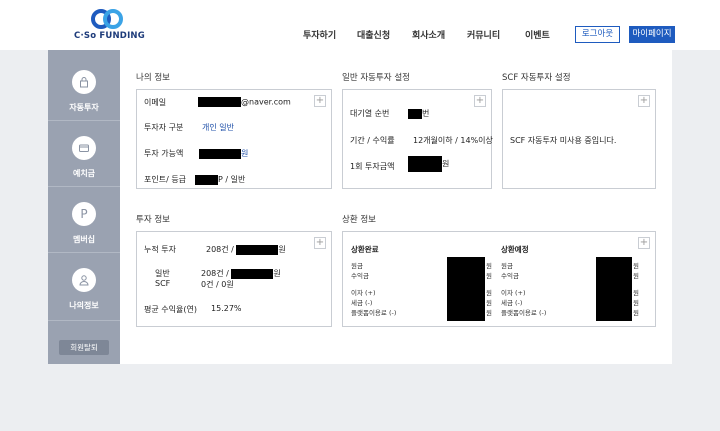 Image resolution: width=720 pixels, height=431 pixels. I want to click on repay-plan-tax-label: 세금 (-), so click(512, 303).